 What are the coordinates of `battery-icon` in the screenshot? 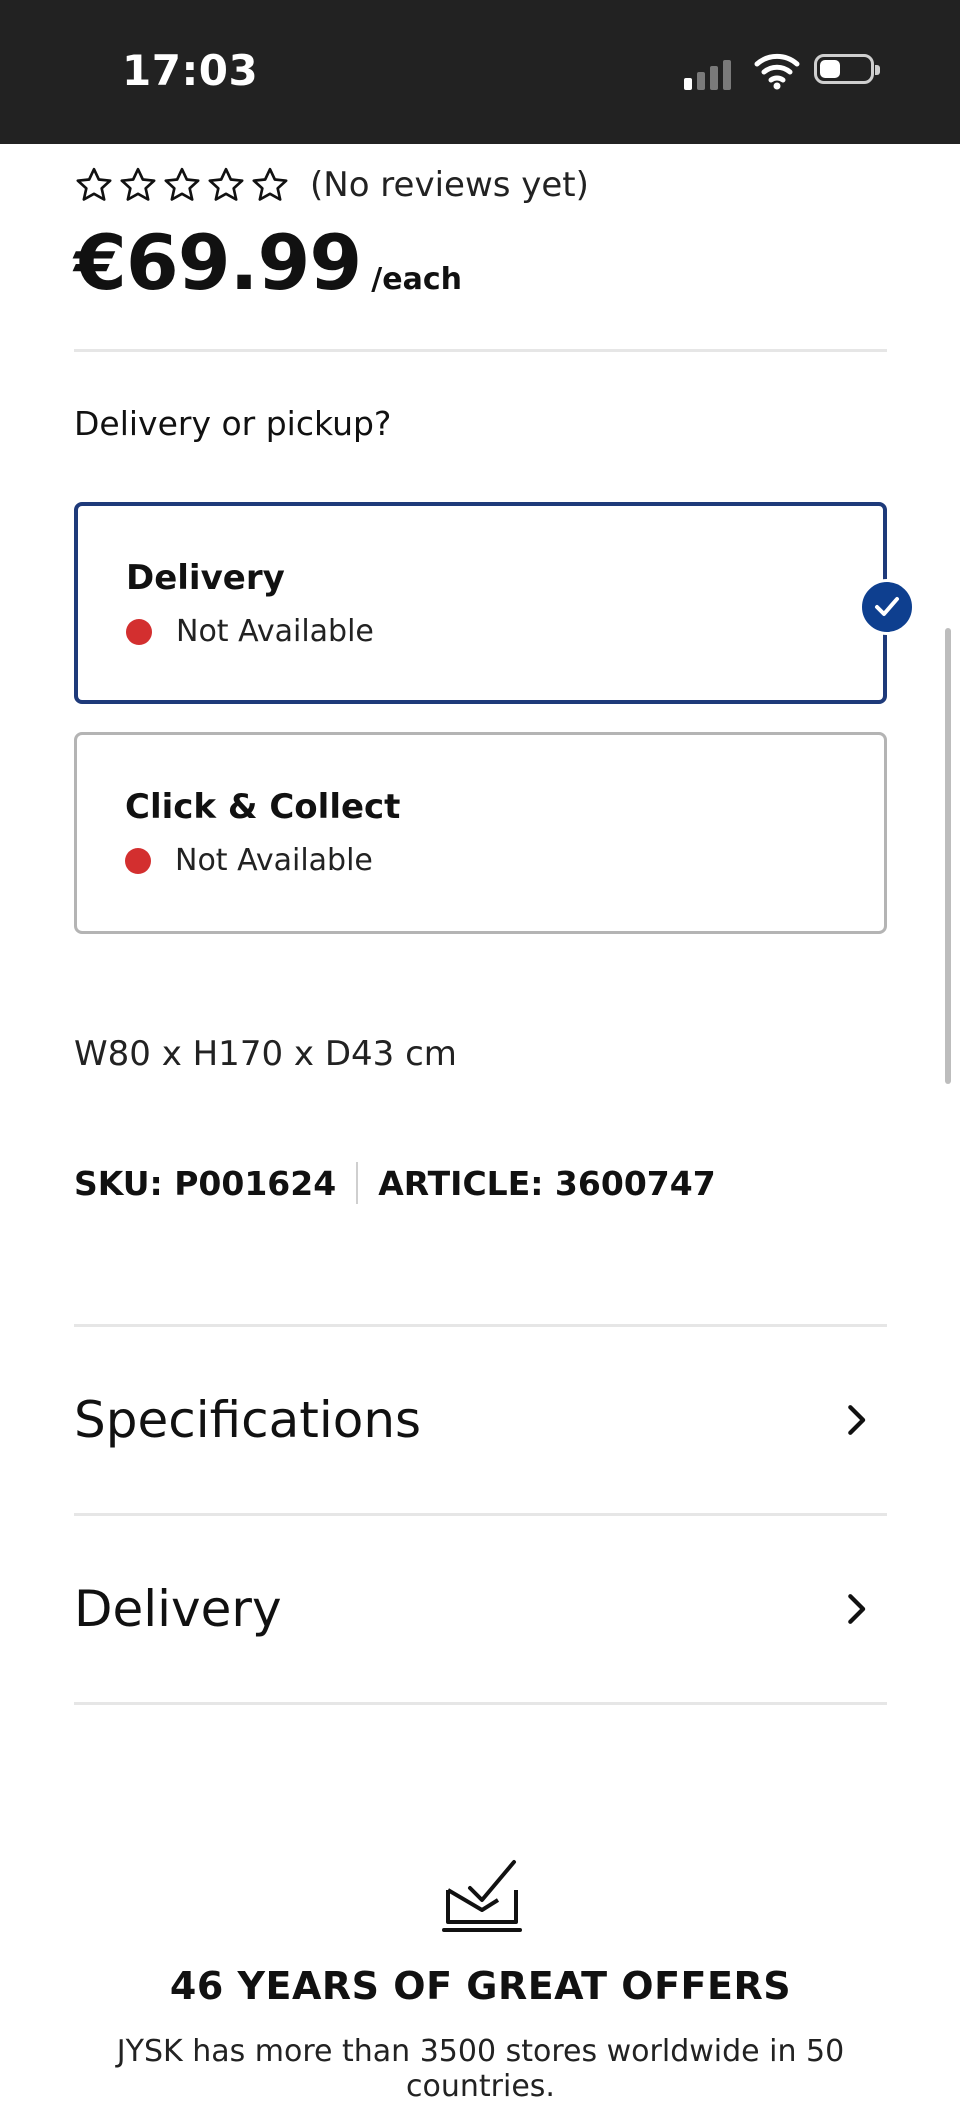 It's located at (847, 69).